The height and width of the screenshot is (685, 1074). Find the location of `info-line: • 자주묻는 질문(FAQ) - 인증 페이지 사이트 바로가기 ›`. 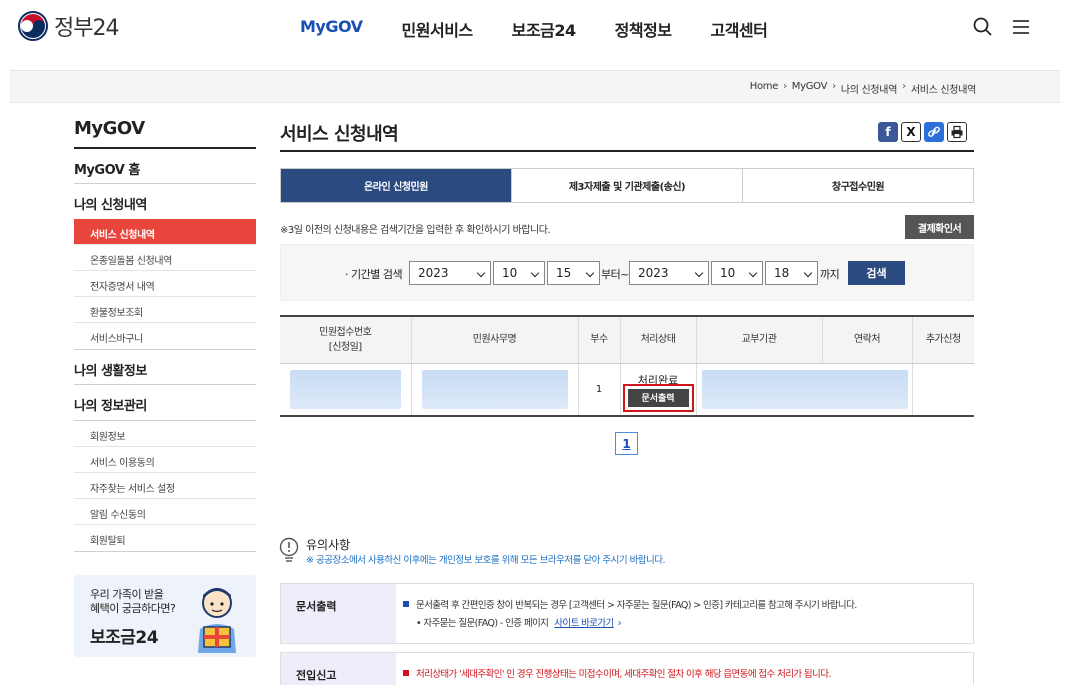

info-line: • 자주묻는 질문(FAQ) - 인증 페이지 사이트 바로가기 › is located at coordinates (630, 624).